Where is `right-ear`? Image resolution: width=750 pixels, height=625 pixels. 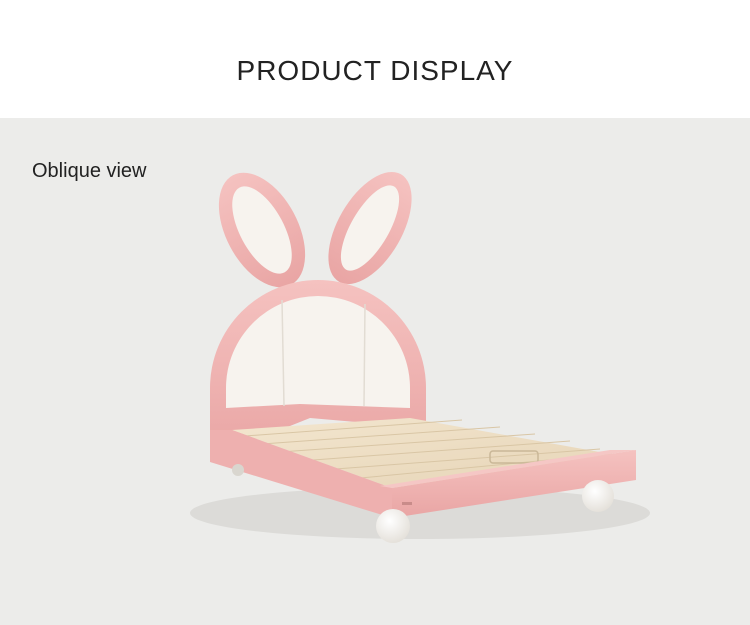
right-ear is located at coordinates (370, 228).